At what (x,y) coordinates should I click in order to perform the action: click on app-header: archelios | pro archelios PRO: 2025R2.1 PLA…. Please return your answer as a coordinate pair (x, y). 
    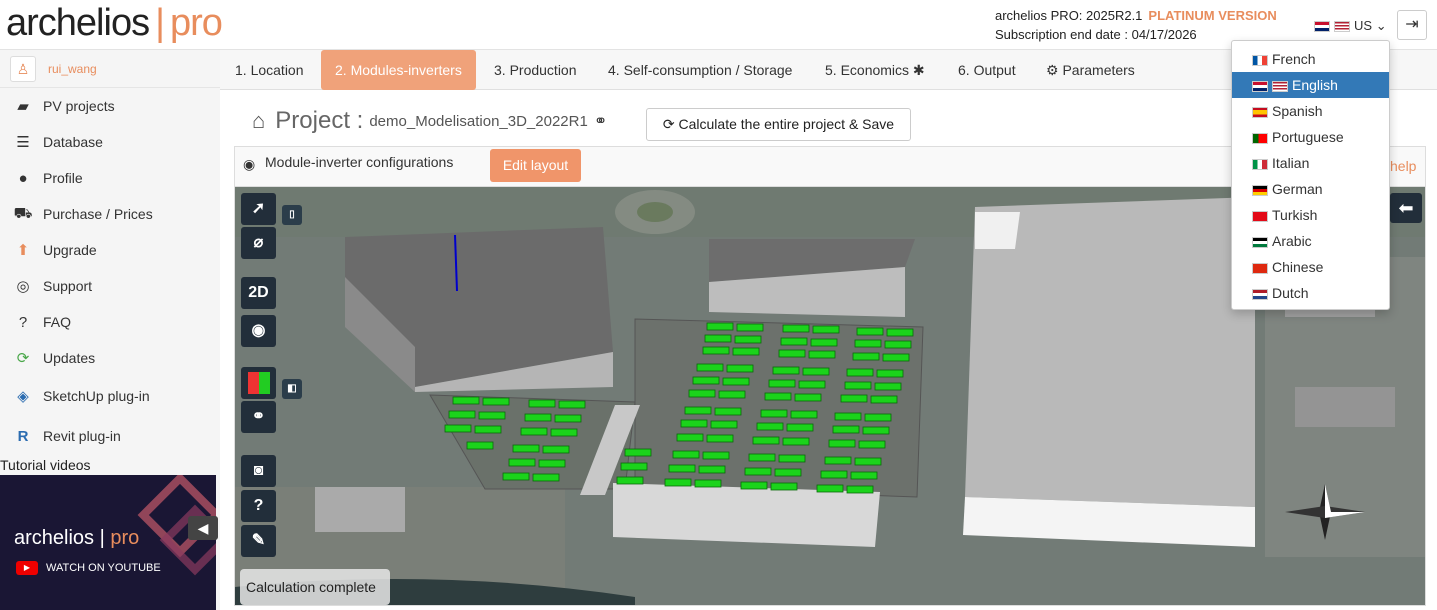
    Looking at the image, I should click on (718, 25).